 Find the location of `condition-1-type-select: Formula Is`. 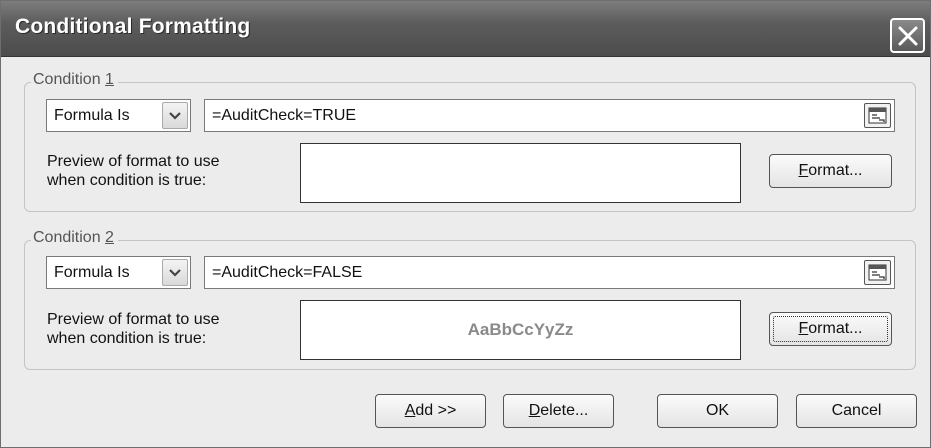

condition-1-type-select: Formula Is is located at coordinates (118, 115).